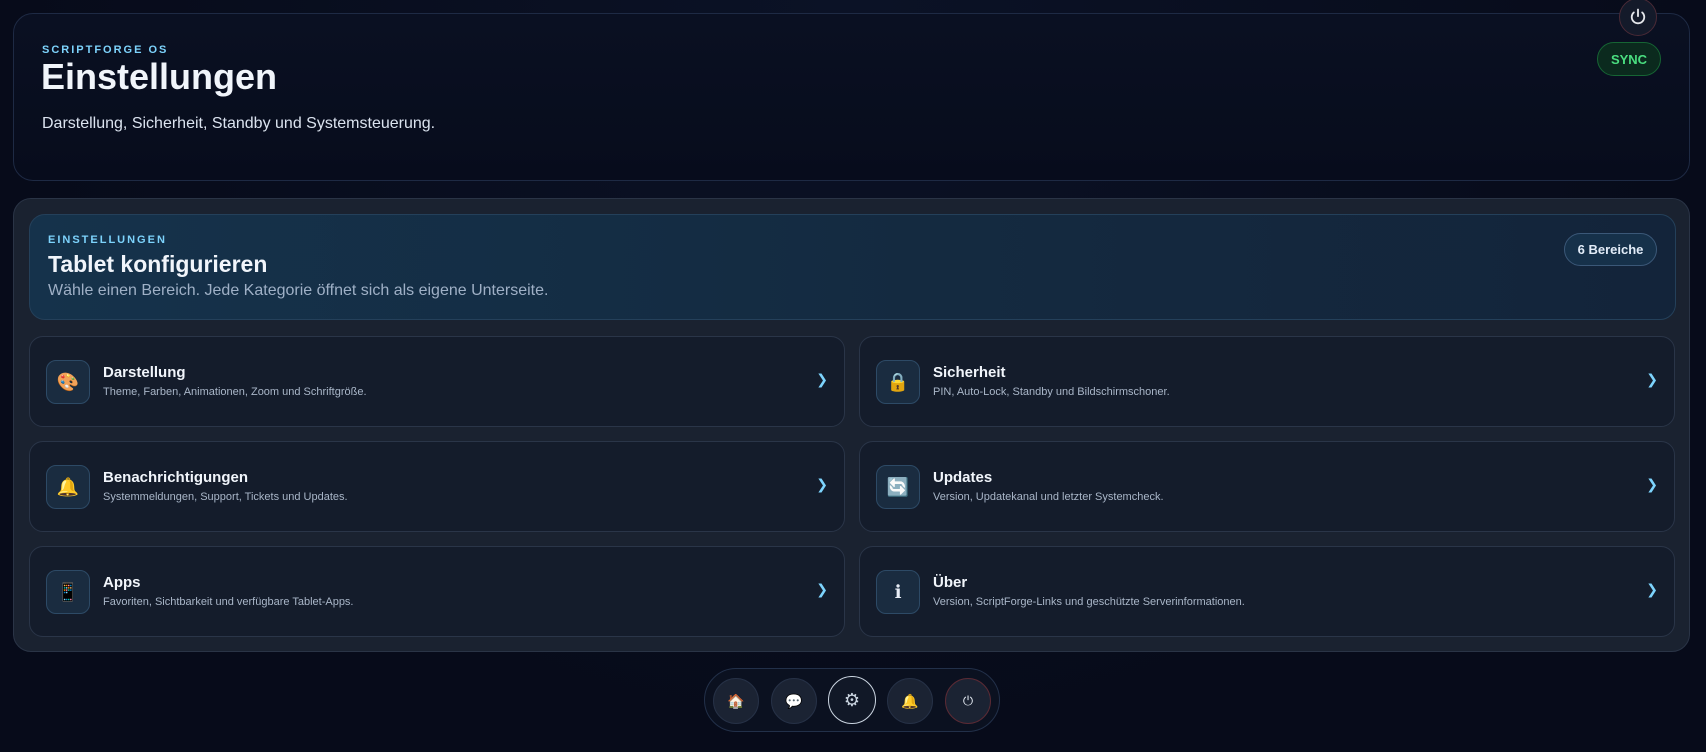 This screenshot has width=1706, height=752. Describe the element at coordinates (176, 477) in the screenshot. I see `category-title: Benachrichtigungen` at that location.